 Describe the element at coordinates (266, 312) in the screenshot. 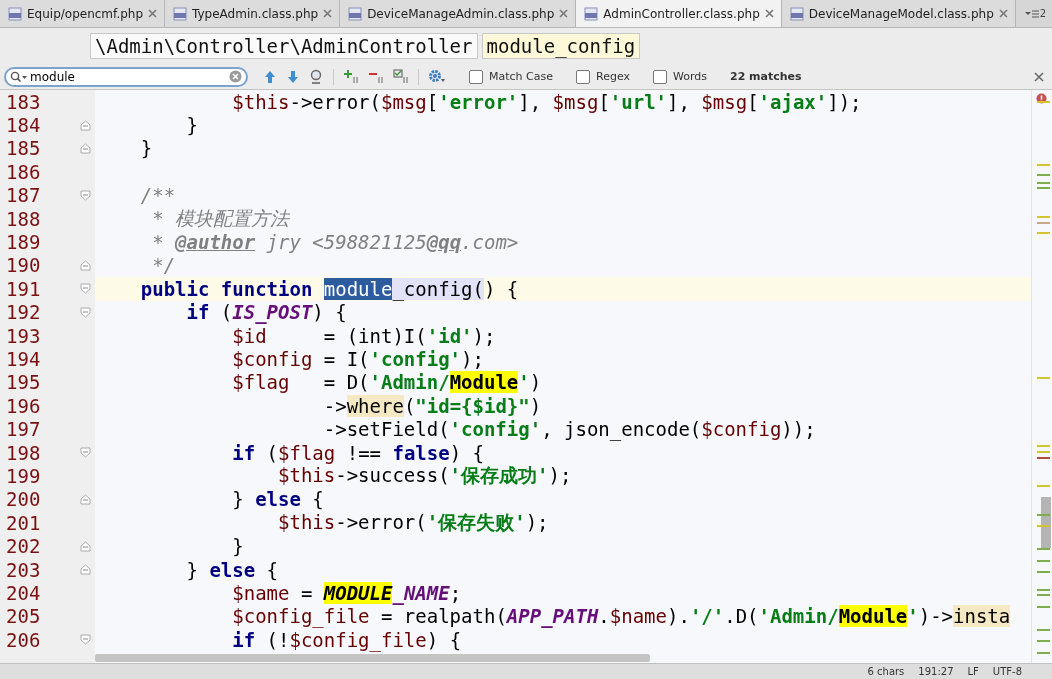

I see `code-line: if (IS_POST) {` at that location.